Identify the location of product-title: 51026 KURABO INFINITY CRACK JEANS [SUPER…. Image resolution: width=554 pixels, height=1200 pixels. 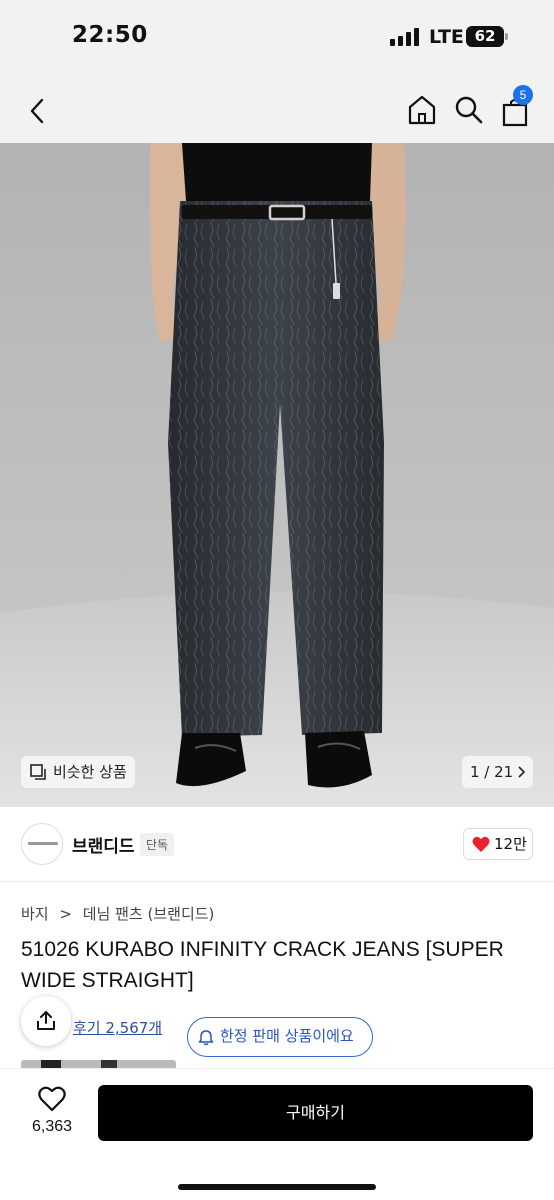
(262, 965).